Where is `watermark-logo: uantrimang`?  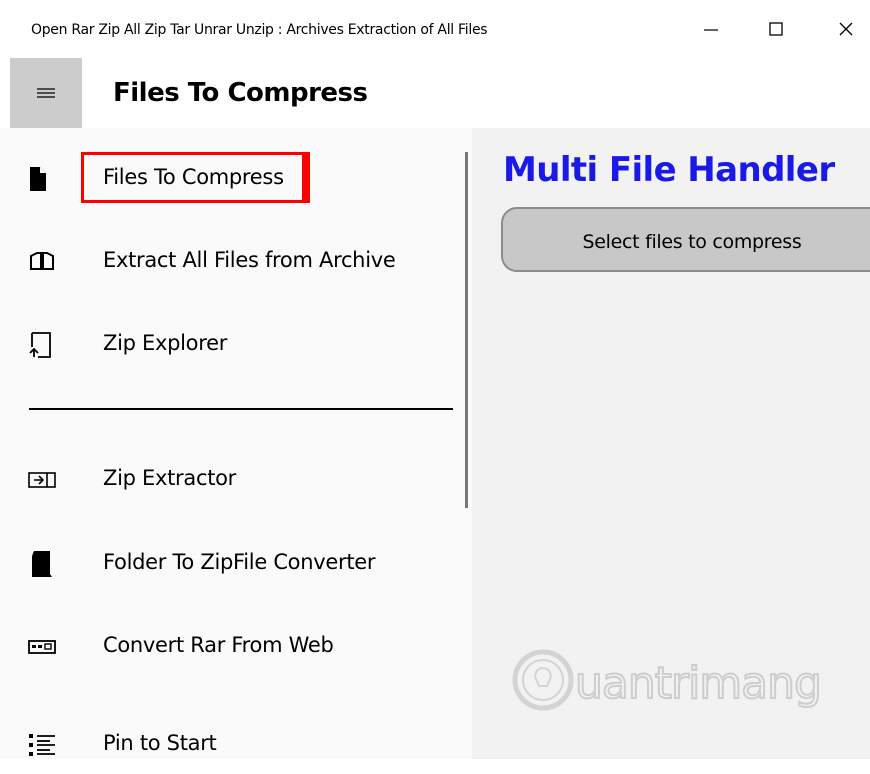
watermark-logo: uantrimang is located at coordinates (668, 680).